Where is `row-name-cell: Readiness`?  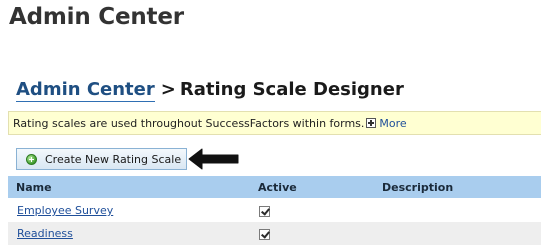 row-name-cell: Readiness is located at coordinates (129, 233).